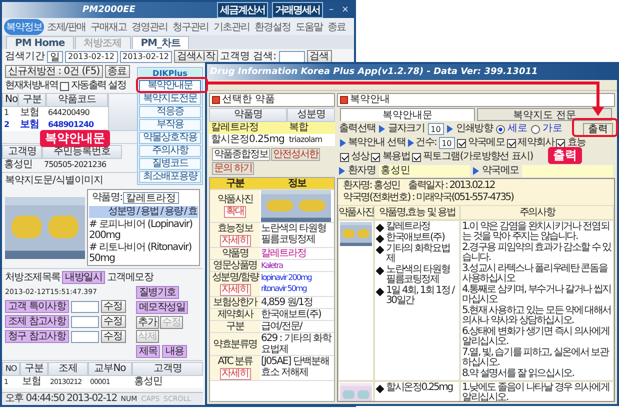 This screenshot has width=619, height=412. Describe the element at coordinates (140, 253) in the screenshot. I see `info-line: # 리토나비어 (Ritonavir) 50mg` at that location.